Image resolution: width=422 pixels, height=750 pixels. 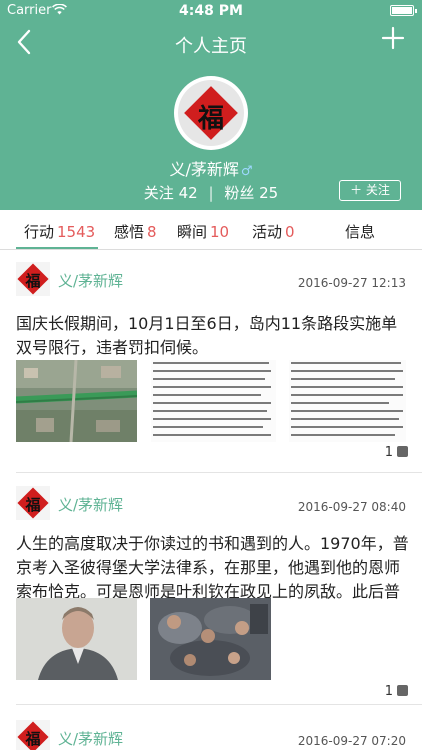 I want to click on post-date: 2016-09-27 07:20, so click(x=351, y=741).